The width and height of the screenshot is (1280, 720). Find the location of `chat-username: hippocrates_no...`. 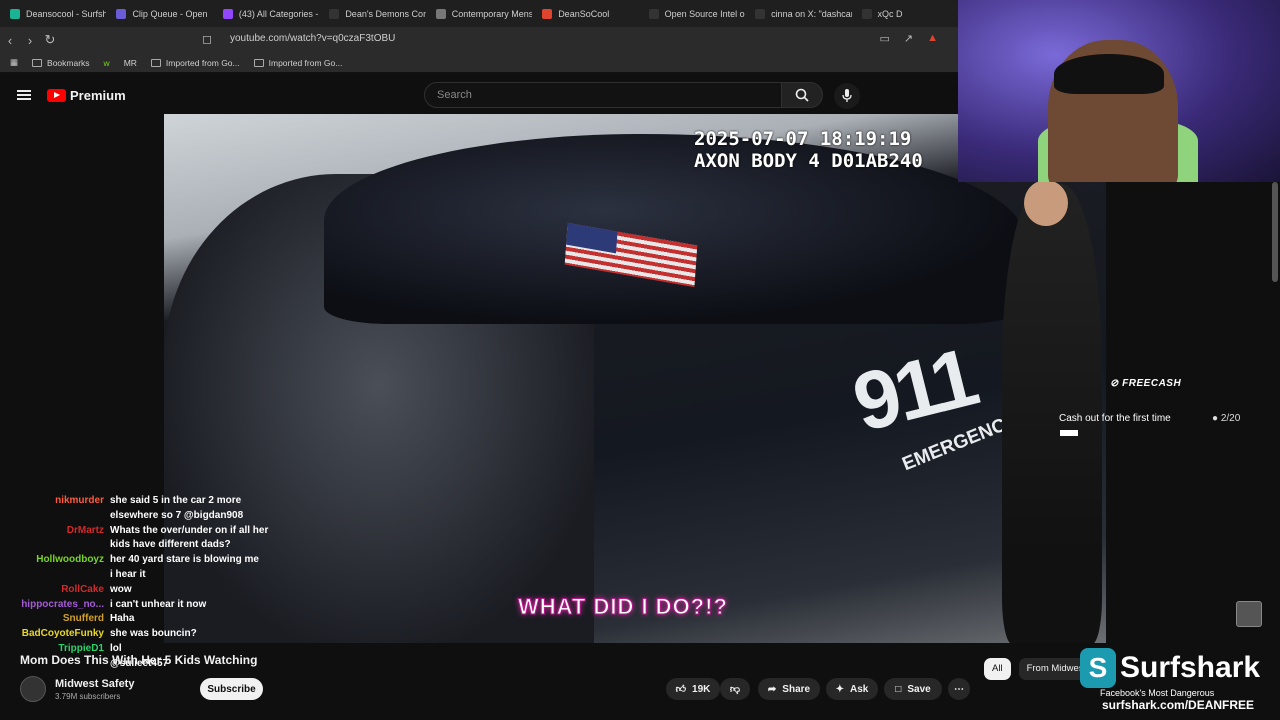

chat-username: hippocrates_no... is located at coordinates (52, 605).